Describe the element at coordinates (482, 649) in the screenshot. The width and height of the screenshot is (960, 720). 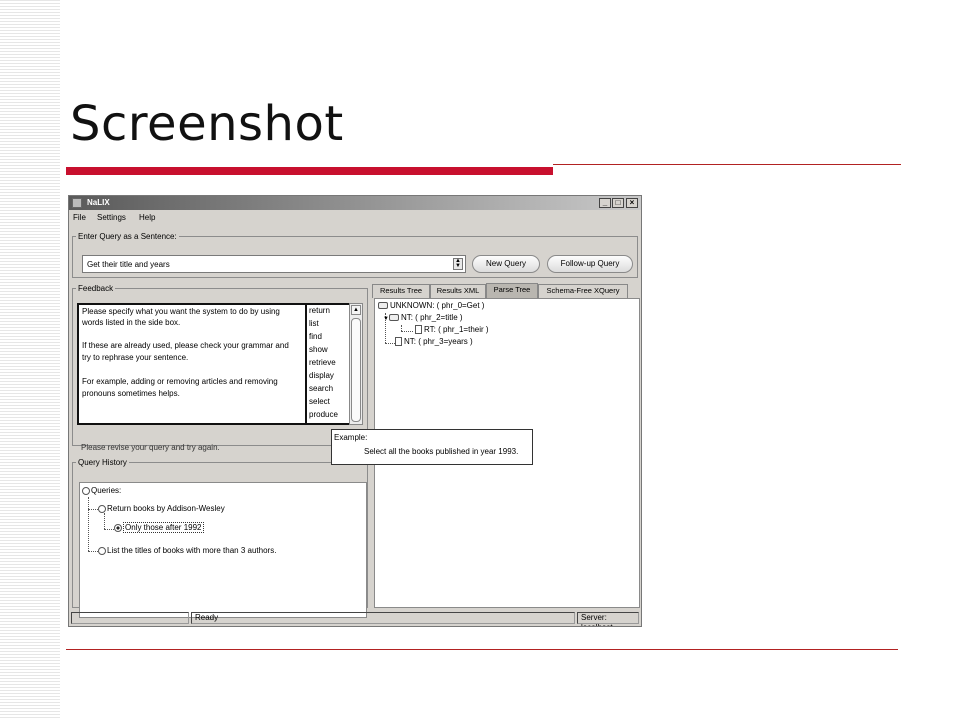
I see `footer-rule` at that location.